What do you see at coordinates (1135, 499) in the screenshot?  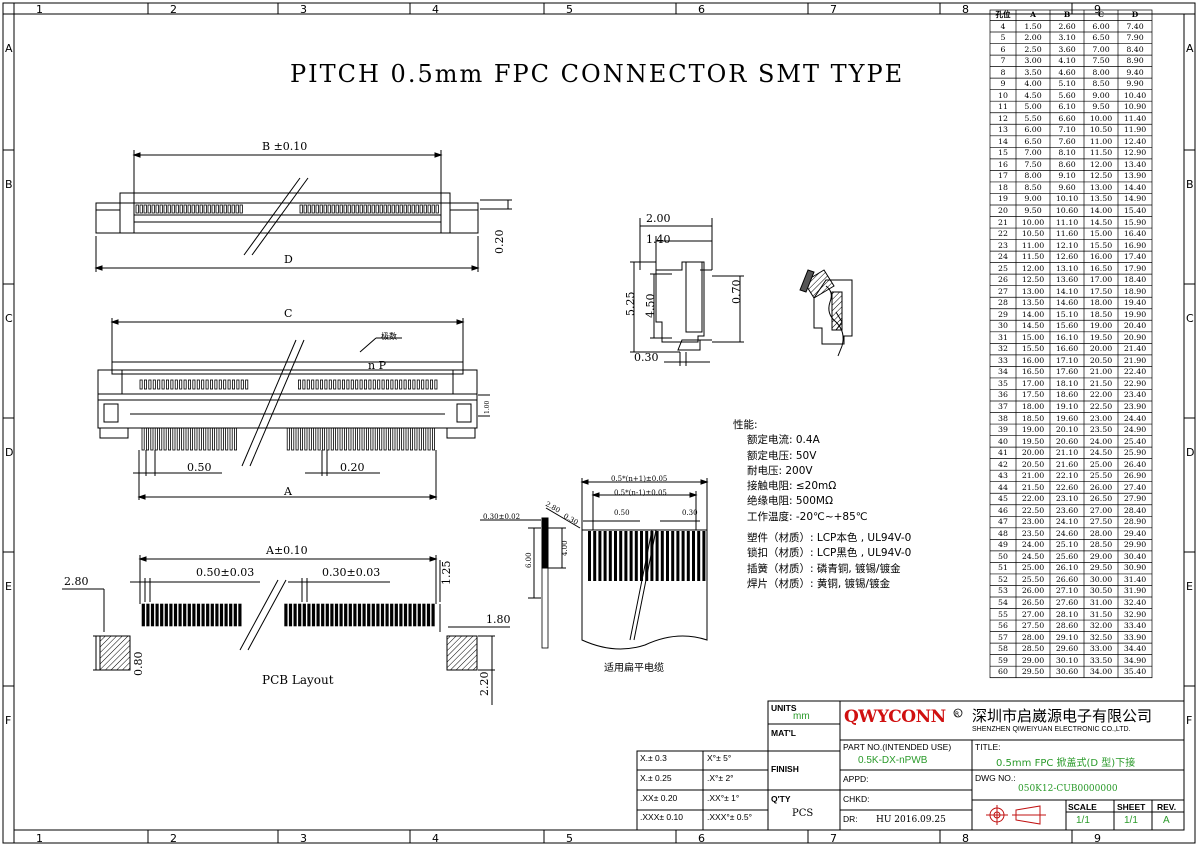 I see `table-cell: 27.90` at bounding box center [1135, 499].